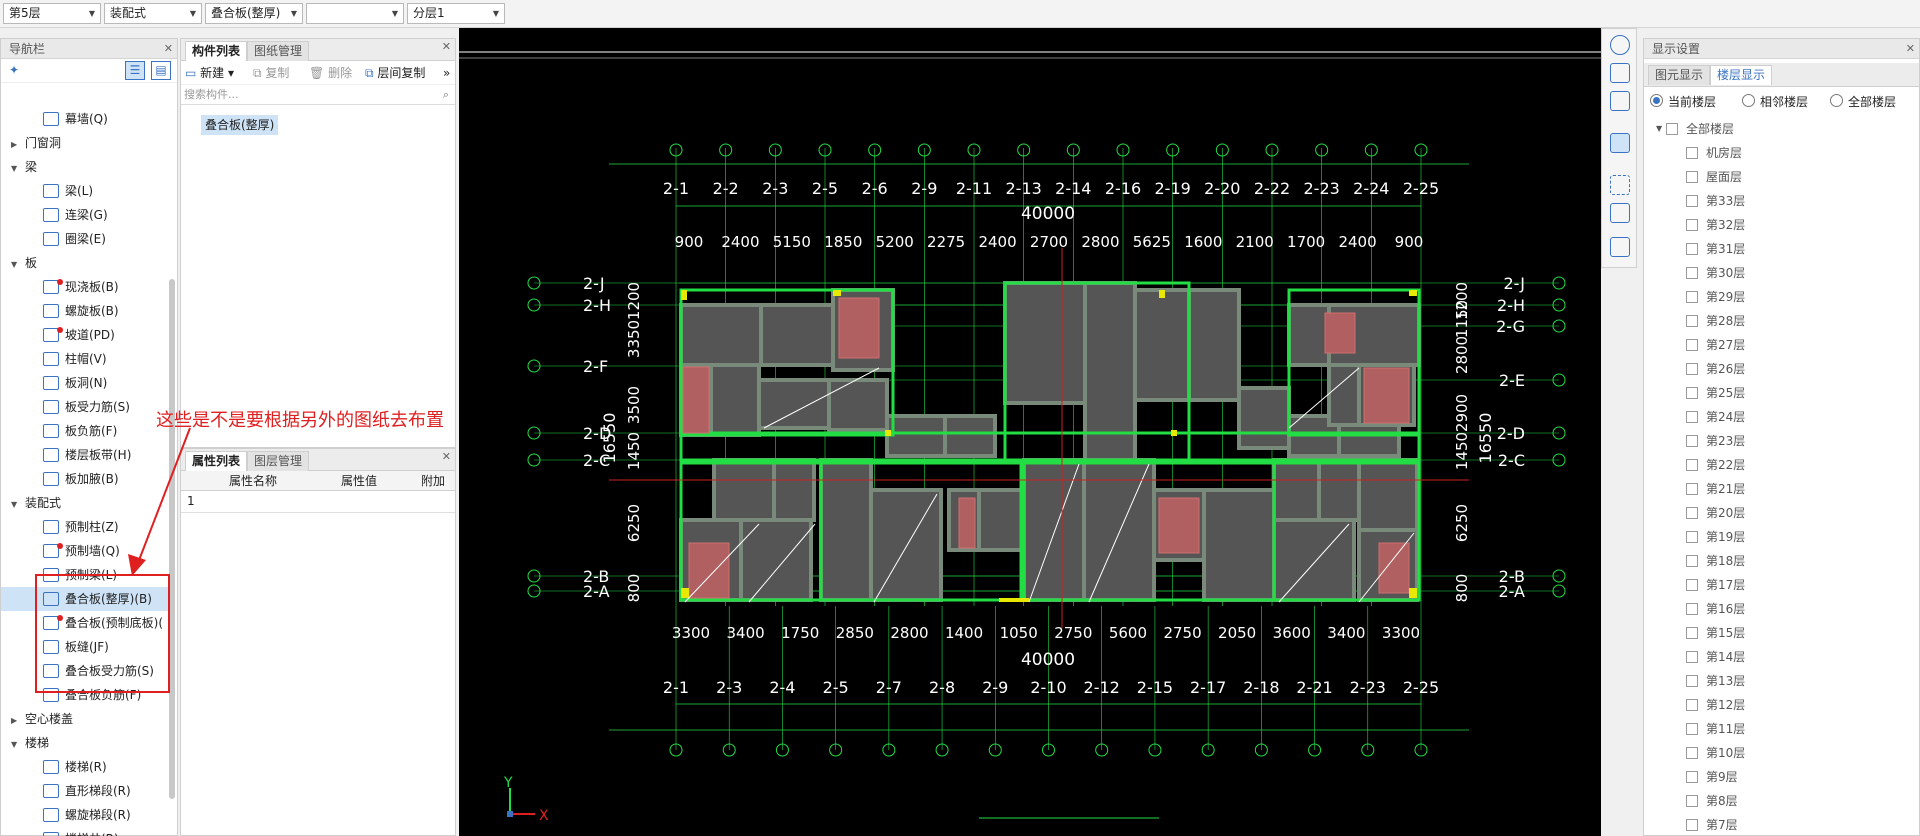 The image size is (1920, 836). Describe the element at coordinates (1781, 225) in the screenshot. I see `floor-row: 第32层` at that location.